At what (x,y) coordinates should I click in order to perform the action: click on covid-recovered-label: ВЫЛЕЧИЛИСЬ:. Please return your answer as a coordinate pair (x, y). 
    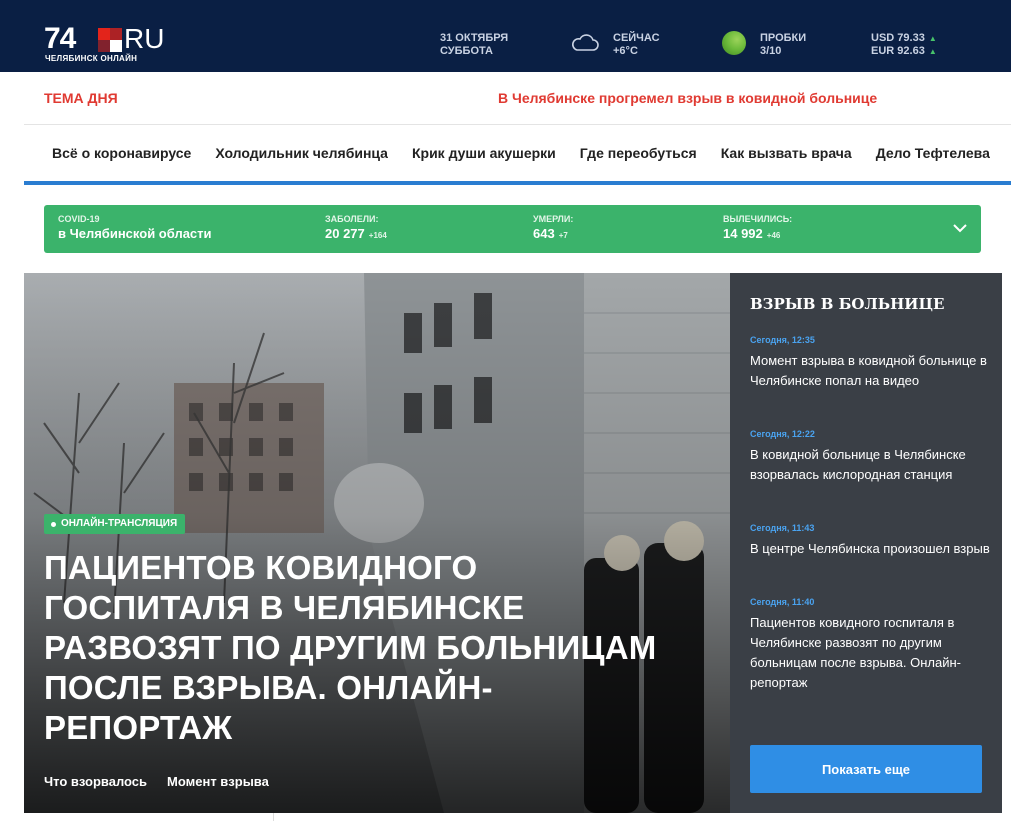
    Looking at the image, I should click on (758, 219).